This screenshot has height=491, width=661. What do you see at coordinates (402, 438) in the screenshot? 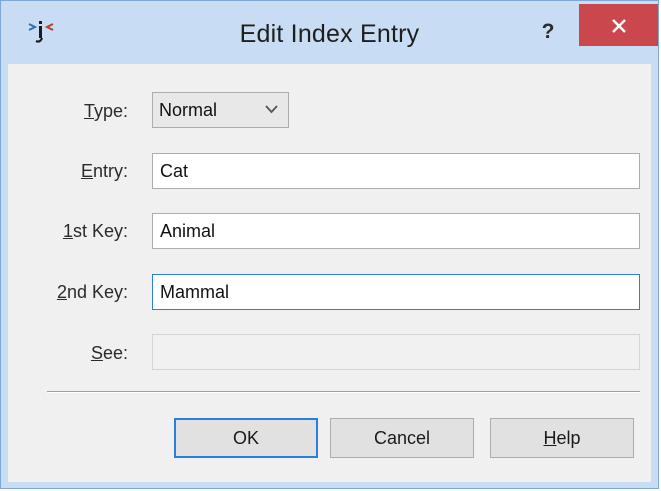
I see `cancel-button: Cancel` at bounding box center [402, 438].